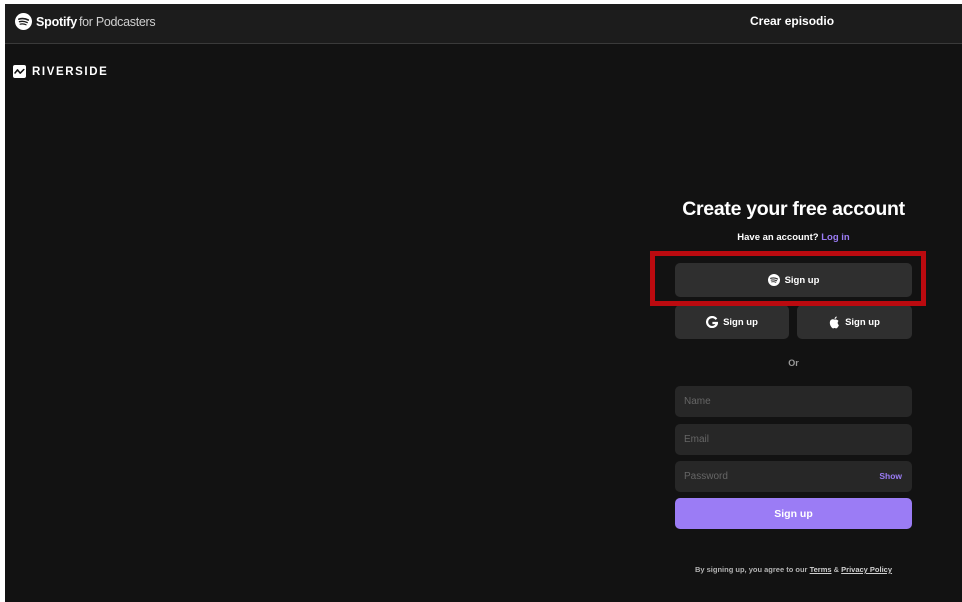  Describe the element at coordinates (778, 237) in the screenshot. I see `have-account-label: Have an account?` at that location.